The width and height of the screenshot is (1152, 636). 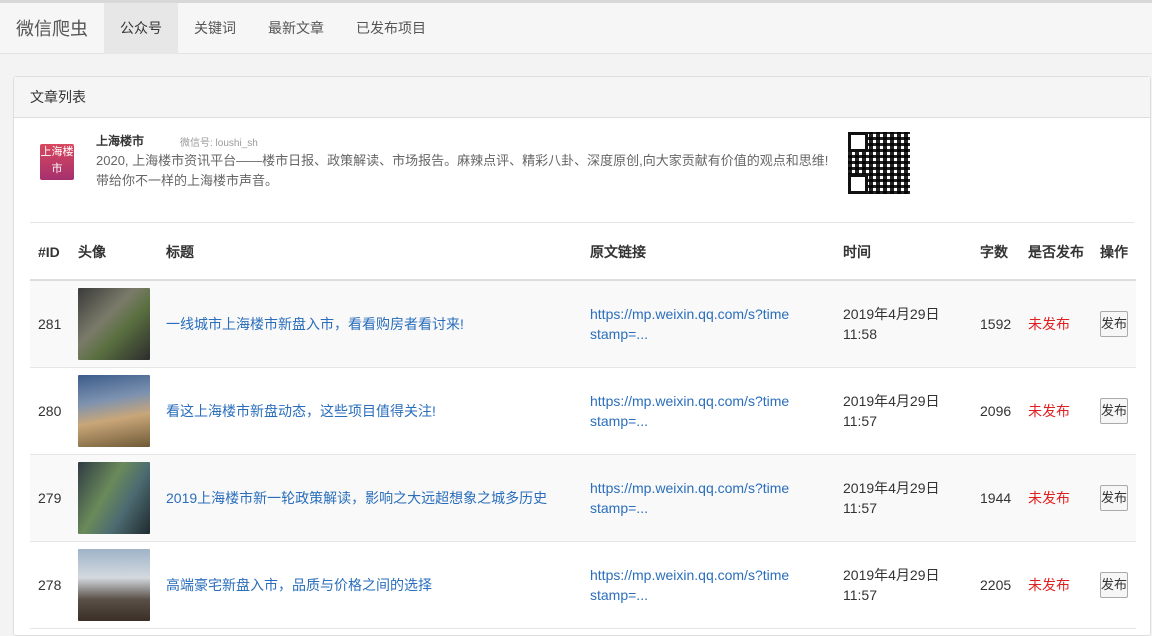 I want to click on row-id: 278, so click(x=50, y=585).